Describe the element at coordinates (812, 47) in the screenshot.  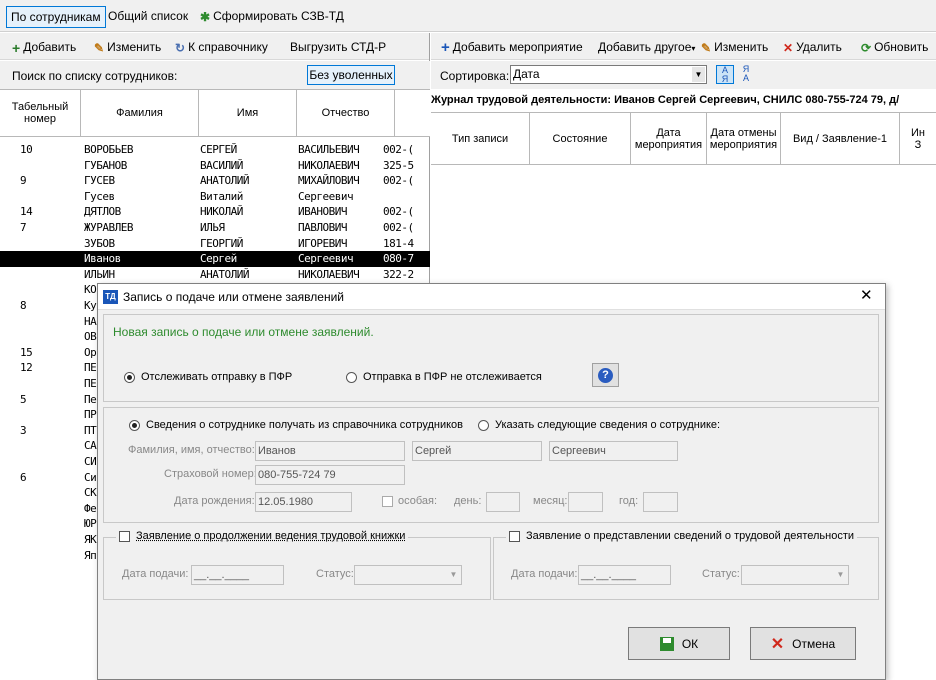
I see `delete-event-button: ✕ Удалить` at that location.